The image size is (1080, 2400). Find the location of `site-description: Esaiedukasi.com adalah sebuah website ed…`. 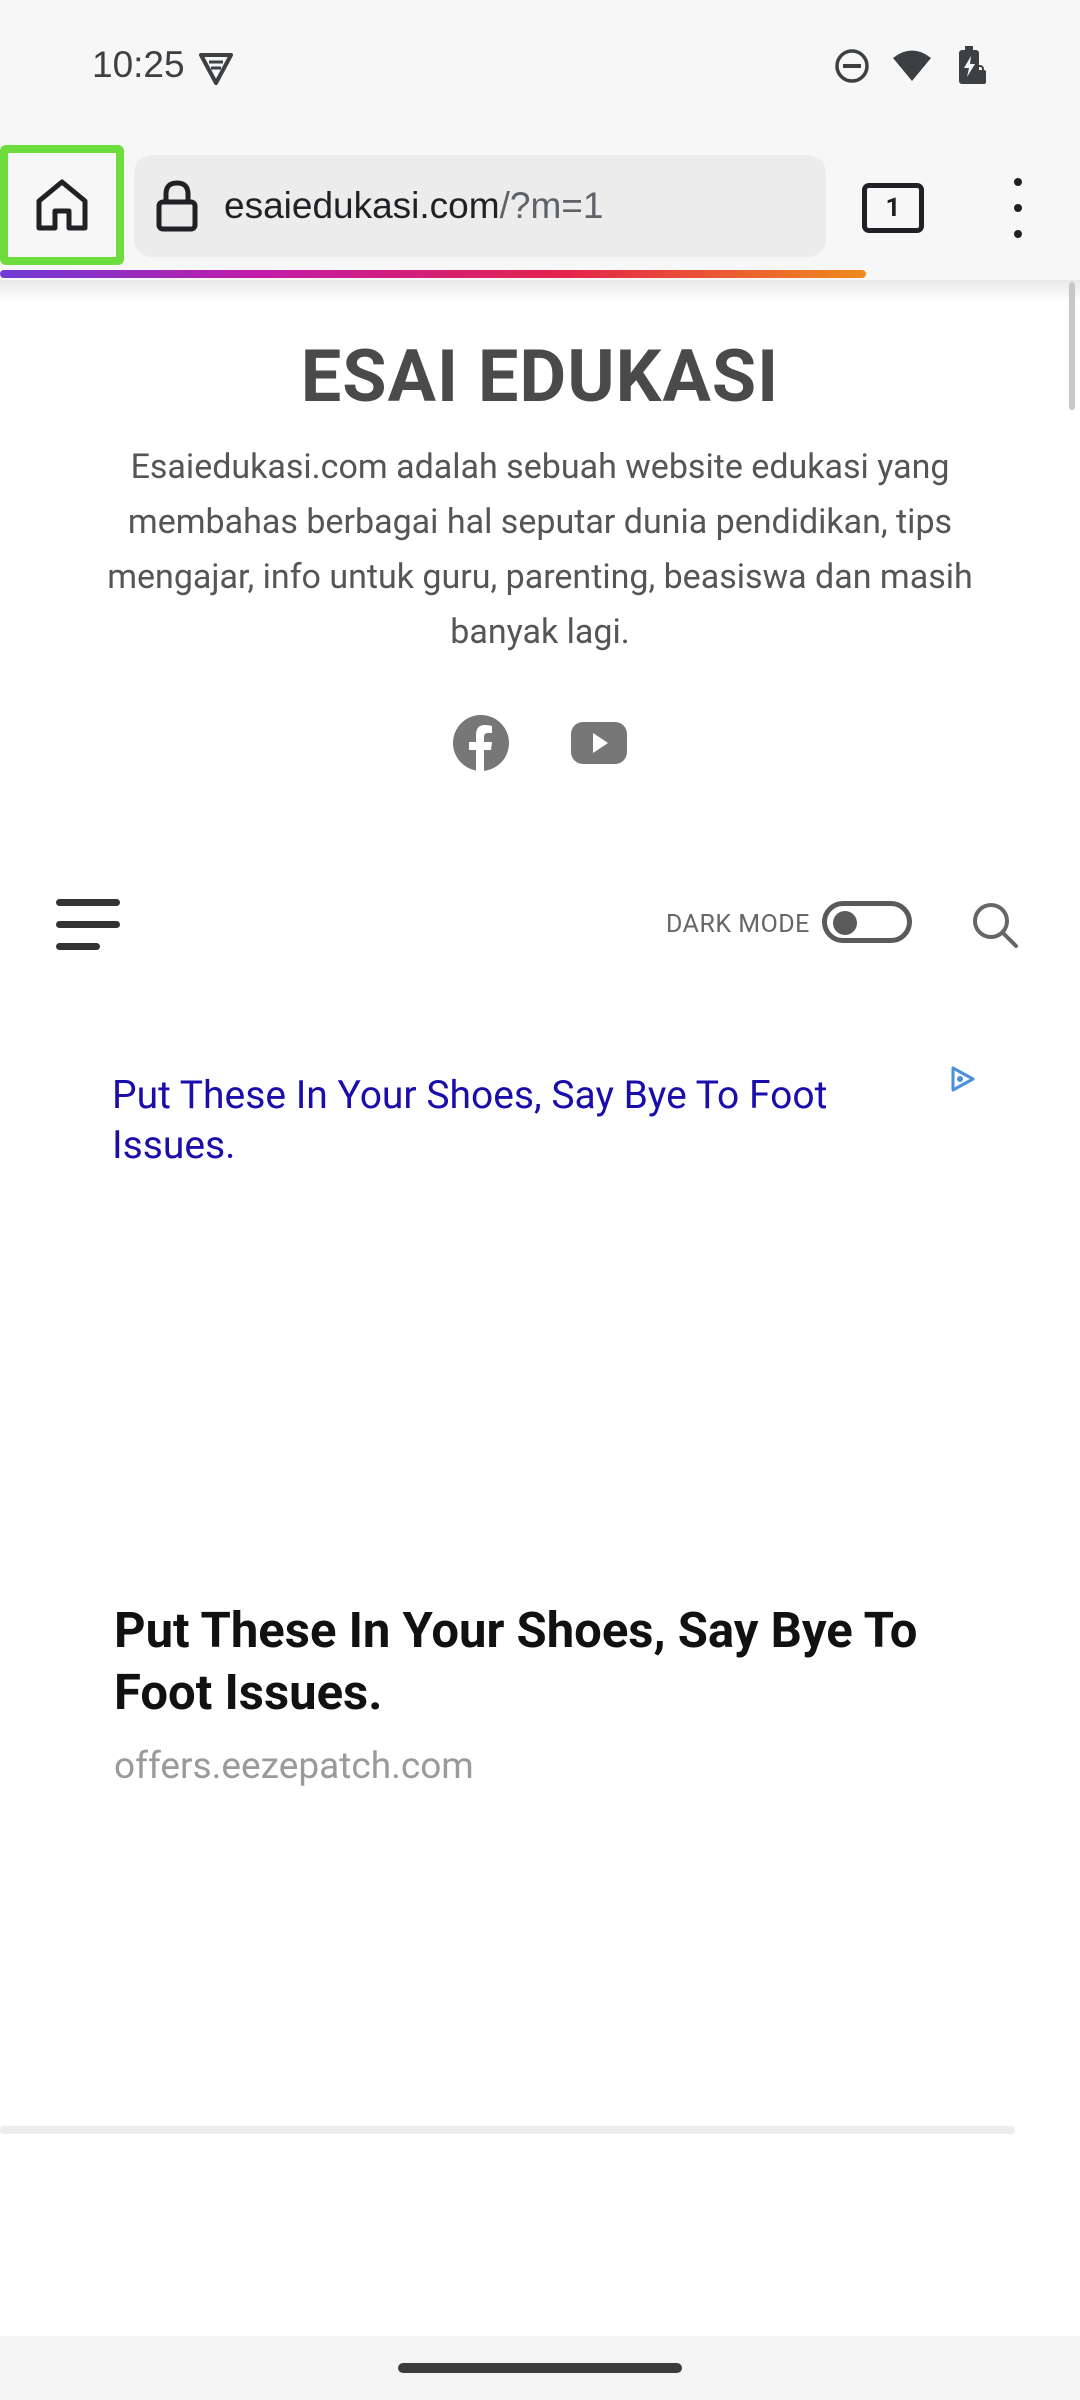

site-description: Esaiedukasi.com adalah sebuah website ed… is located at coordinates (540, 549).